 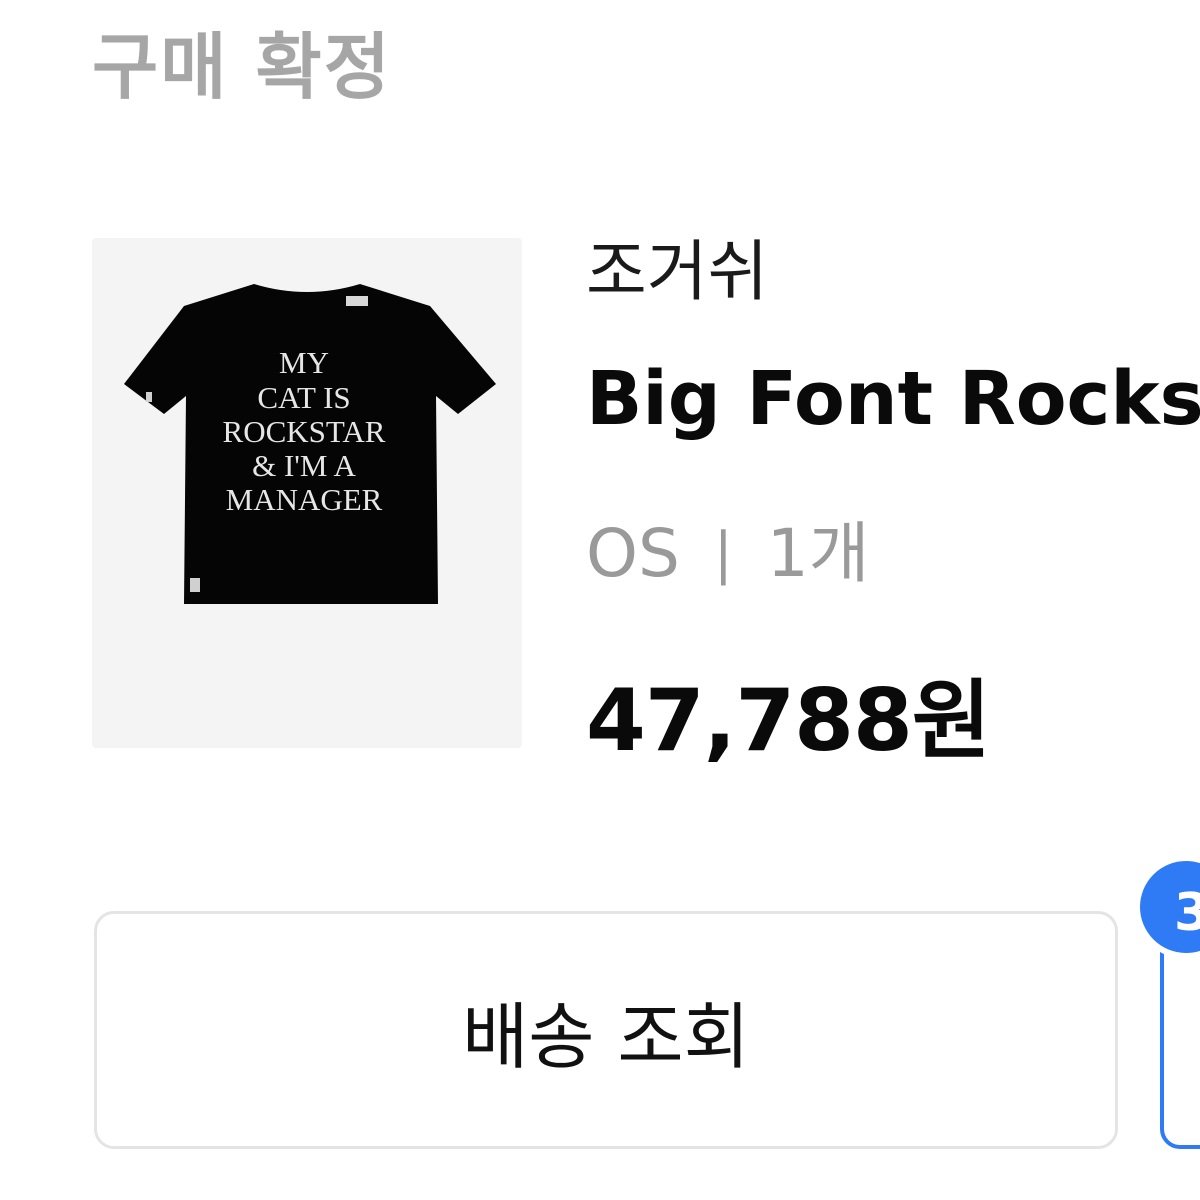 I want to click on shirt-print-line-5: MANAGER, so click(x=304, y=499).